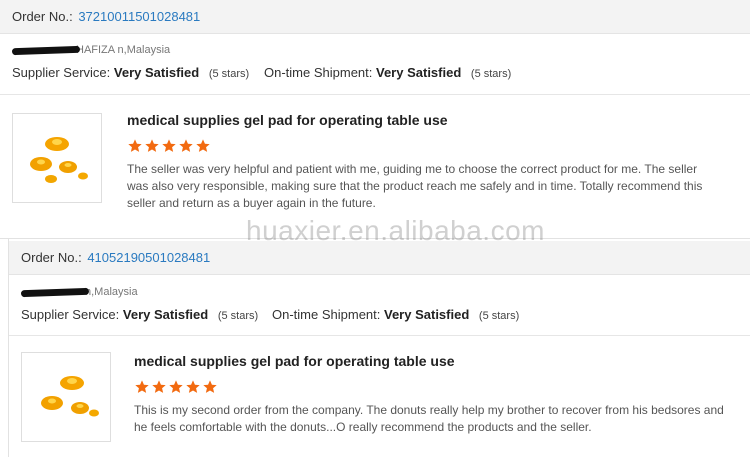  Describe the element at coordinates (148, 257) in the screenshot. I see `order-number-link: 41052190501028481` at that location.